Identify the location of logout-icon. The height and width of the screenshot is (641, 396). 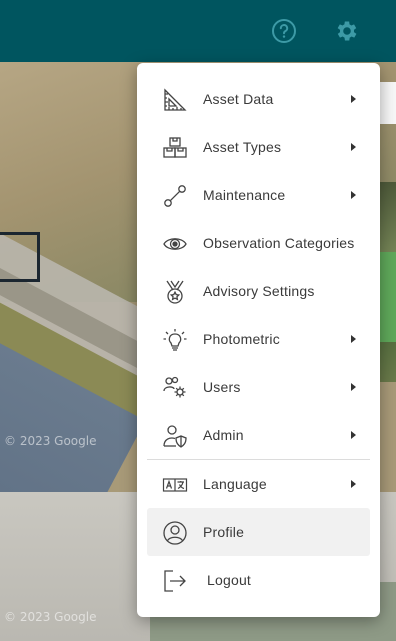
(175, 581).